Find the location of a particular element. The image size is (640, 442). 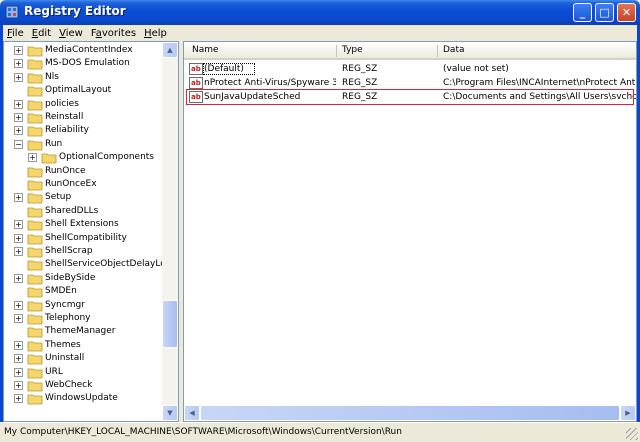

title-bar: Registry Editor _ □ ✕ is located at coordinates (320, 12).